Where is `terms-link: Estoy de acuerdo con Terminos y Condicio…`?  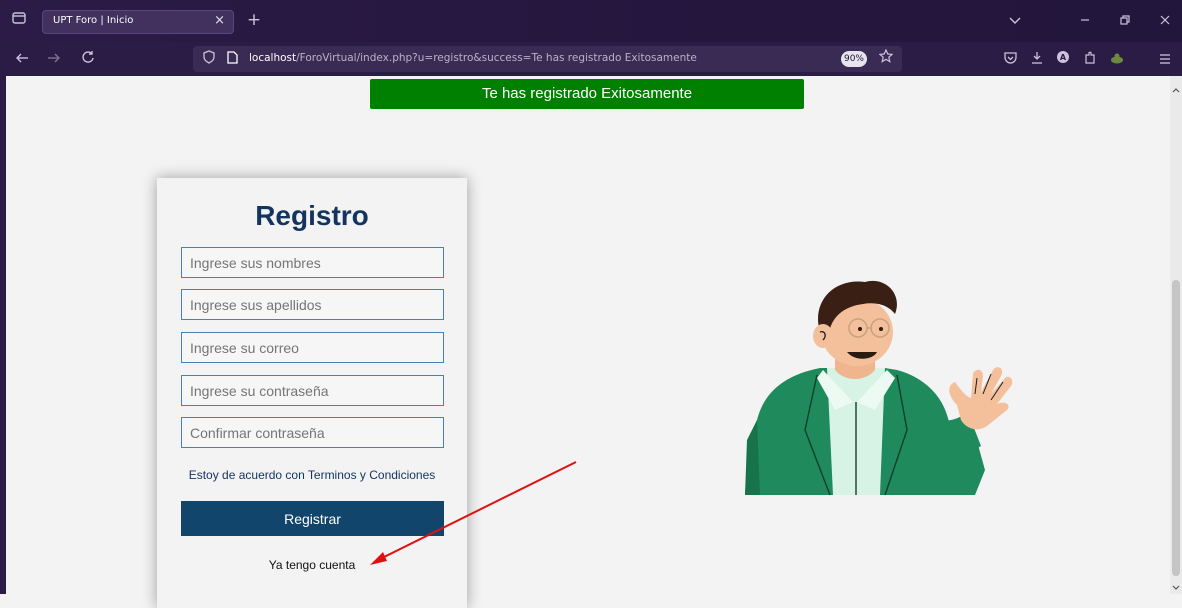
terms-link: Estoy de acuerdo con Terminos y Condicio… is located at coordinates (312, 475).